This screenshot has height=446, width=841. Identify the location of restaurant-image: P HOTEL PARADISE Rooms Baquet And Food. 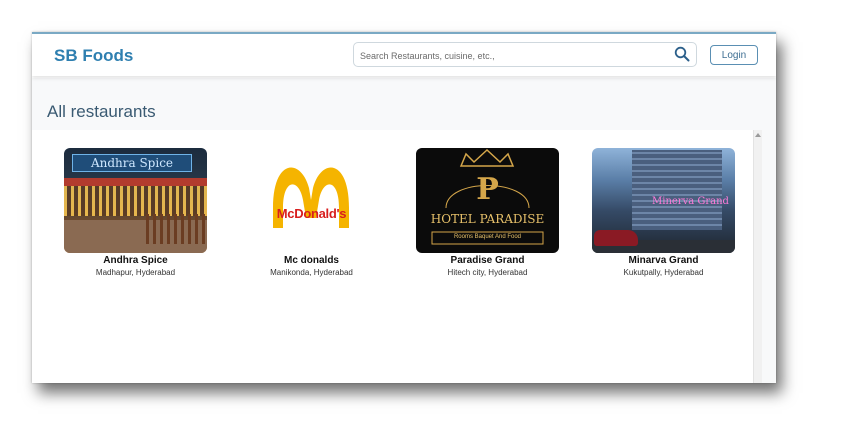
(487, 200).